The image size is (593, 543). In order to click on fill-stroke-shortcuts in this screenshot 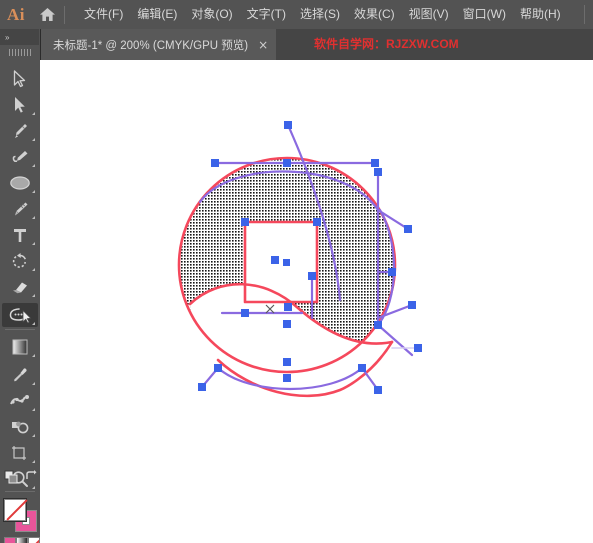, I will do `click(20, 479)`.